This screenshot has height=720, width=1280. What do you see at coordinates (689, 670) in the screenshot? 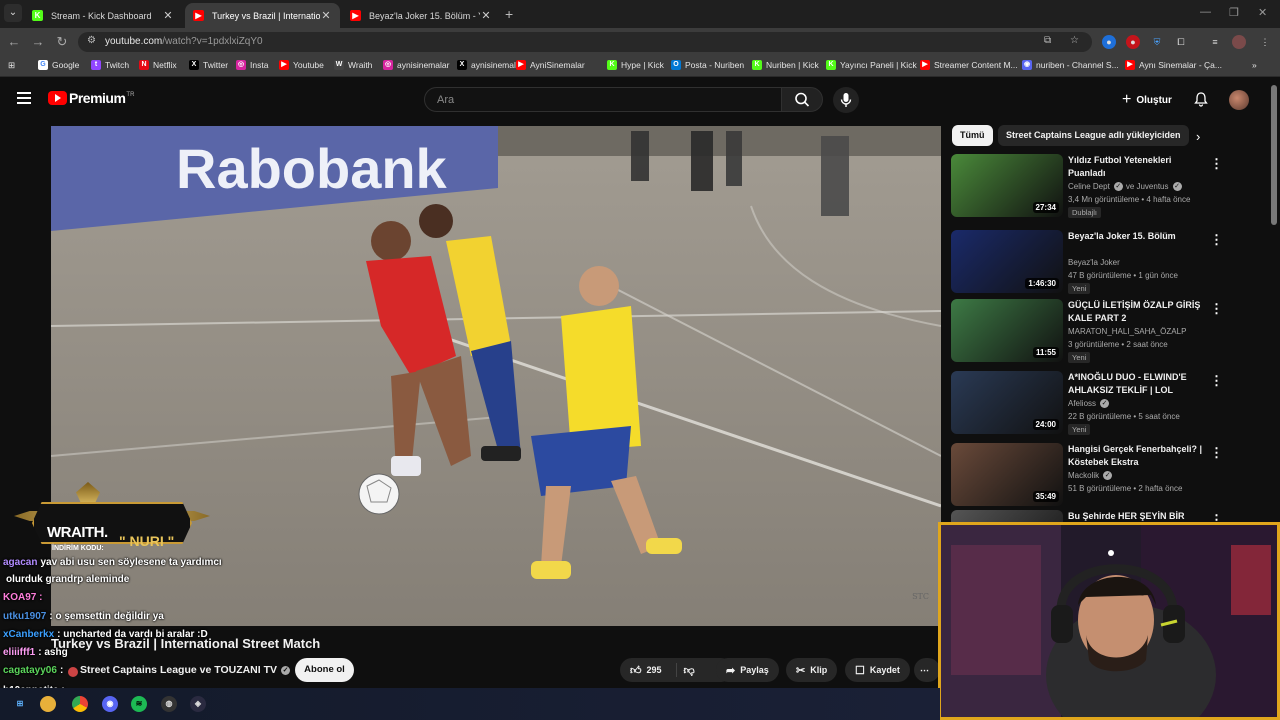
I see `dislike-icon: 👎︎` at bounding box center [689, 670].